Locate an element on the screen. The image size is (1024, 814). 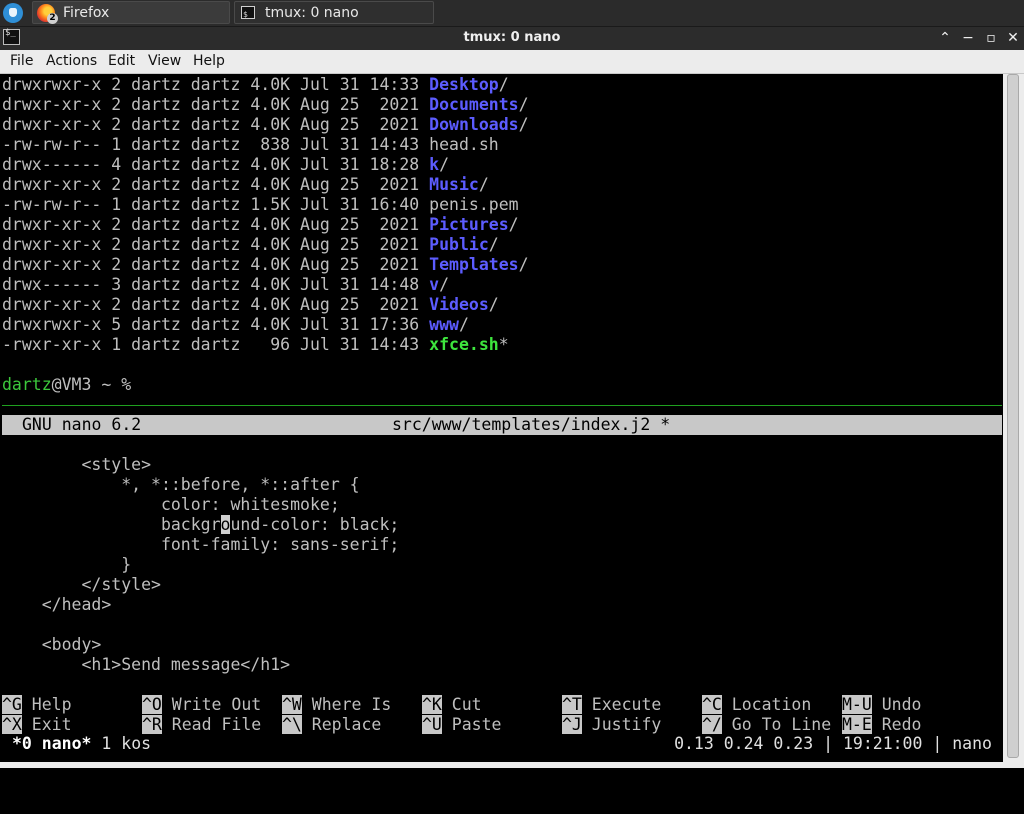
shortcut-label: Cut is located at coordinates (461, 704).